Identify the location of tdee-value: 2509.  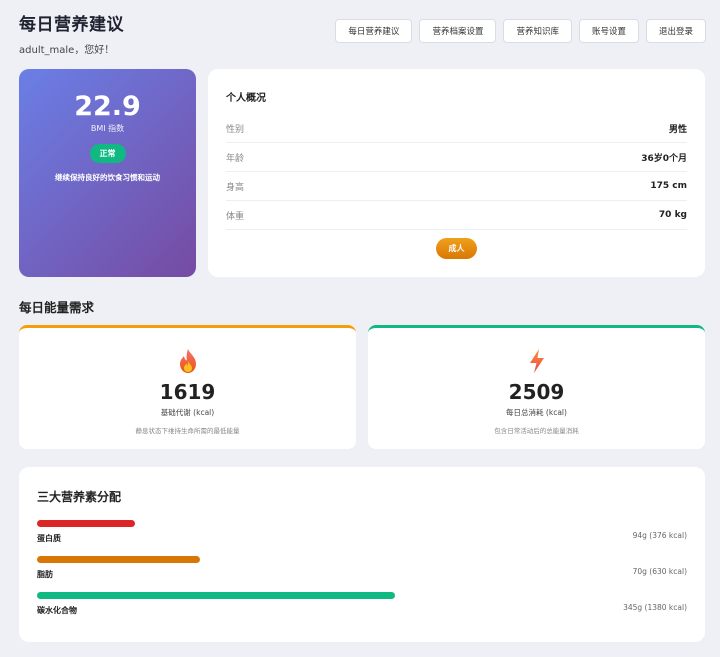
(536, 392).